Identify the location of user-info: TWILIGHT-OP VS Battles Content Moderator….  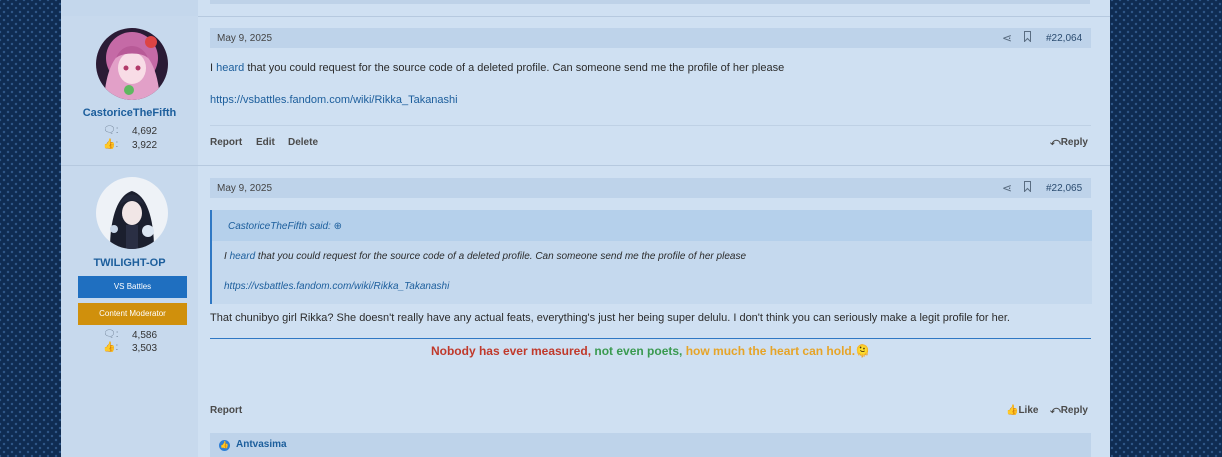
(129, 311).